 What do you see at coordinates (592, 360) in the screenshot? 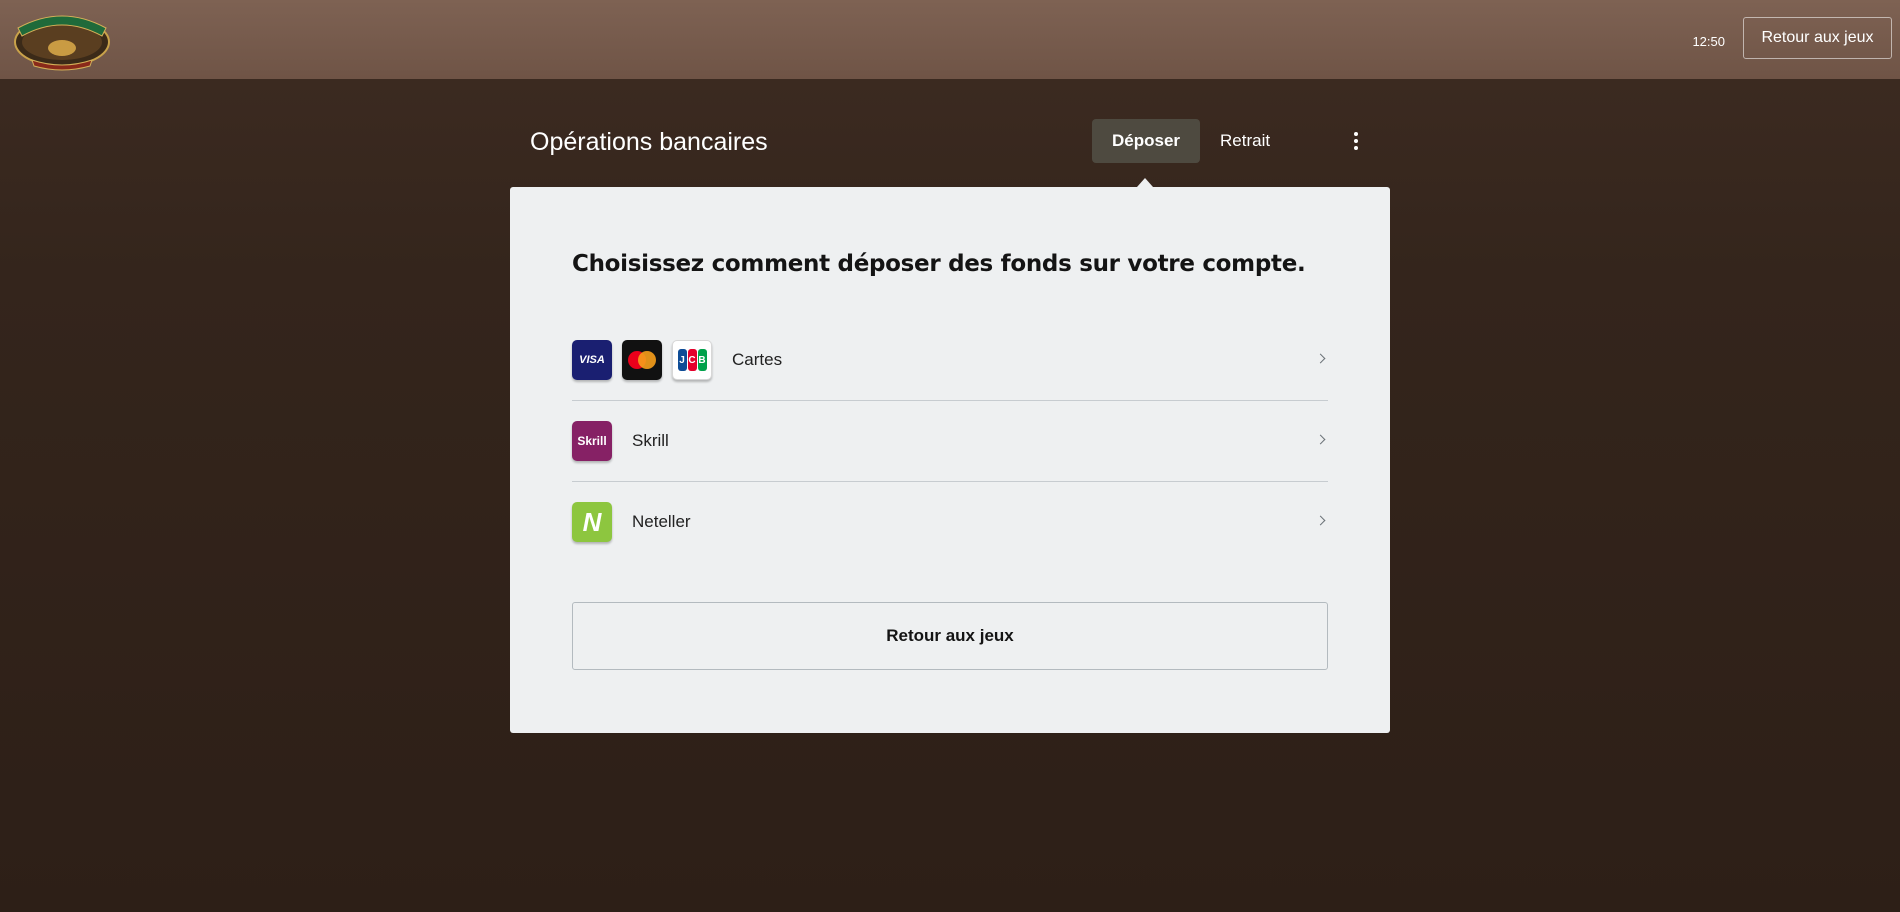
I see `visa-icon: VISA` at bounding box center [592, 360].